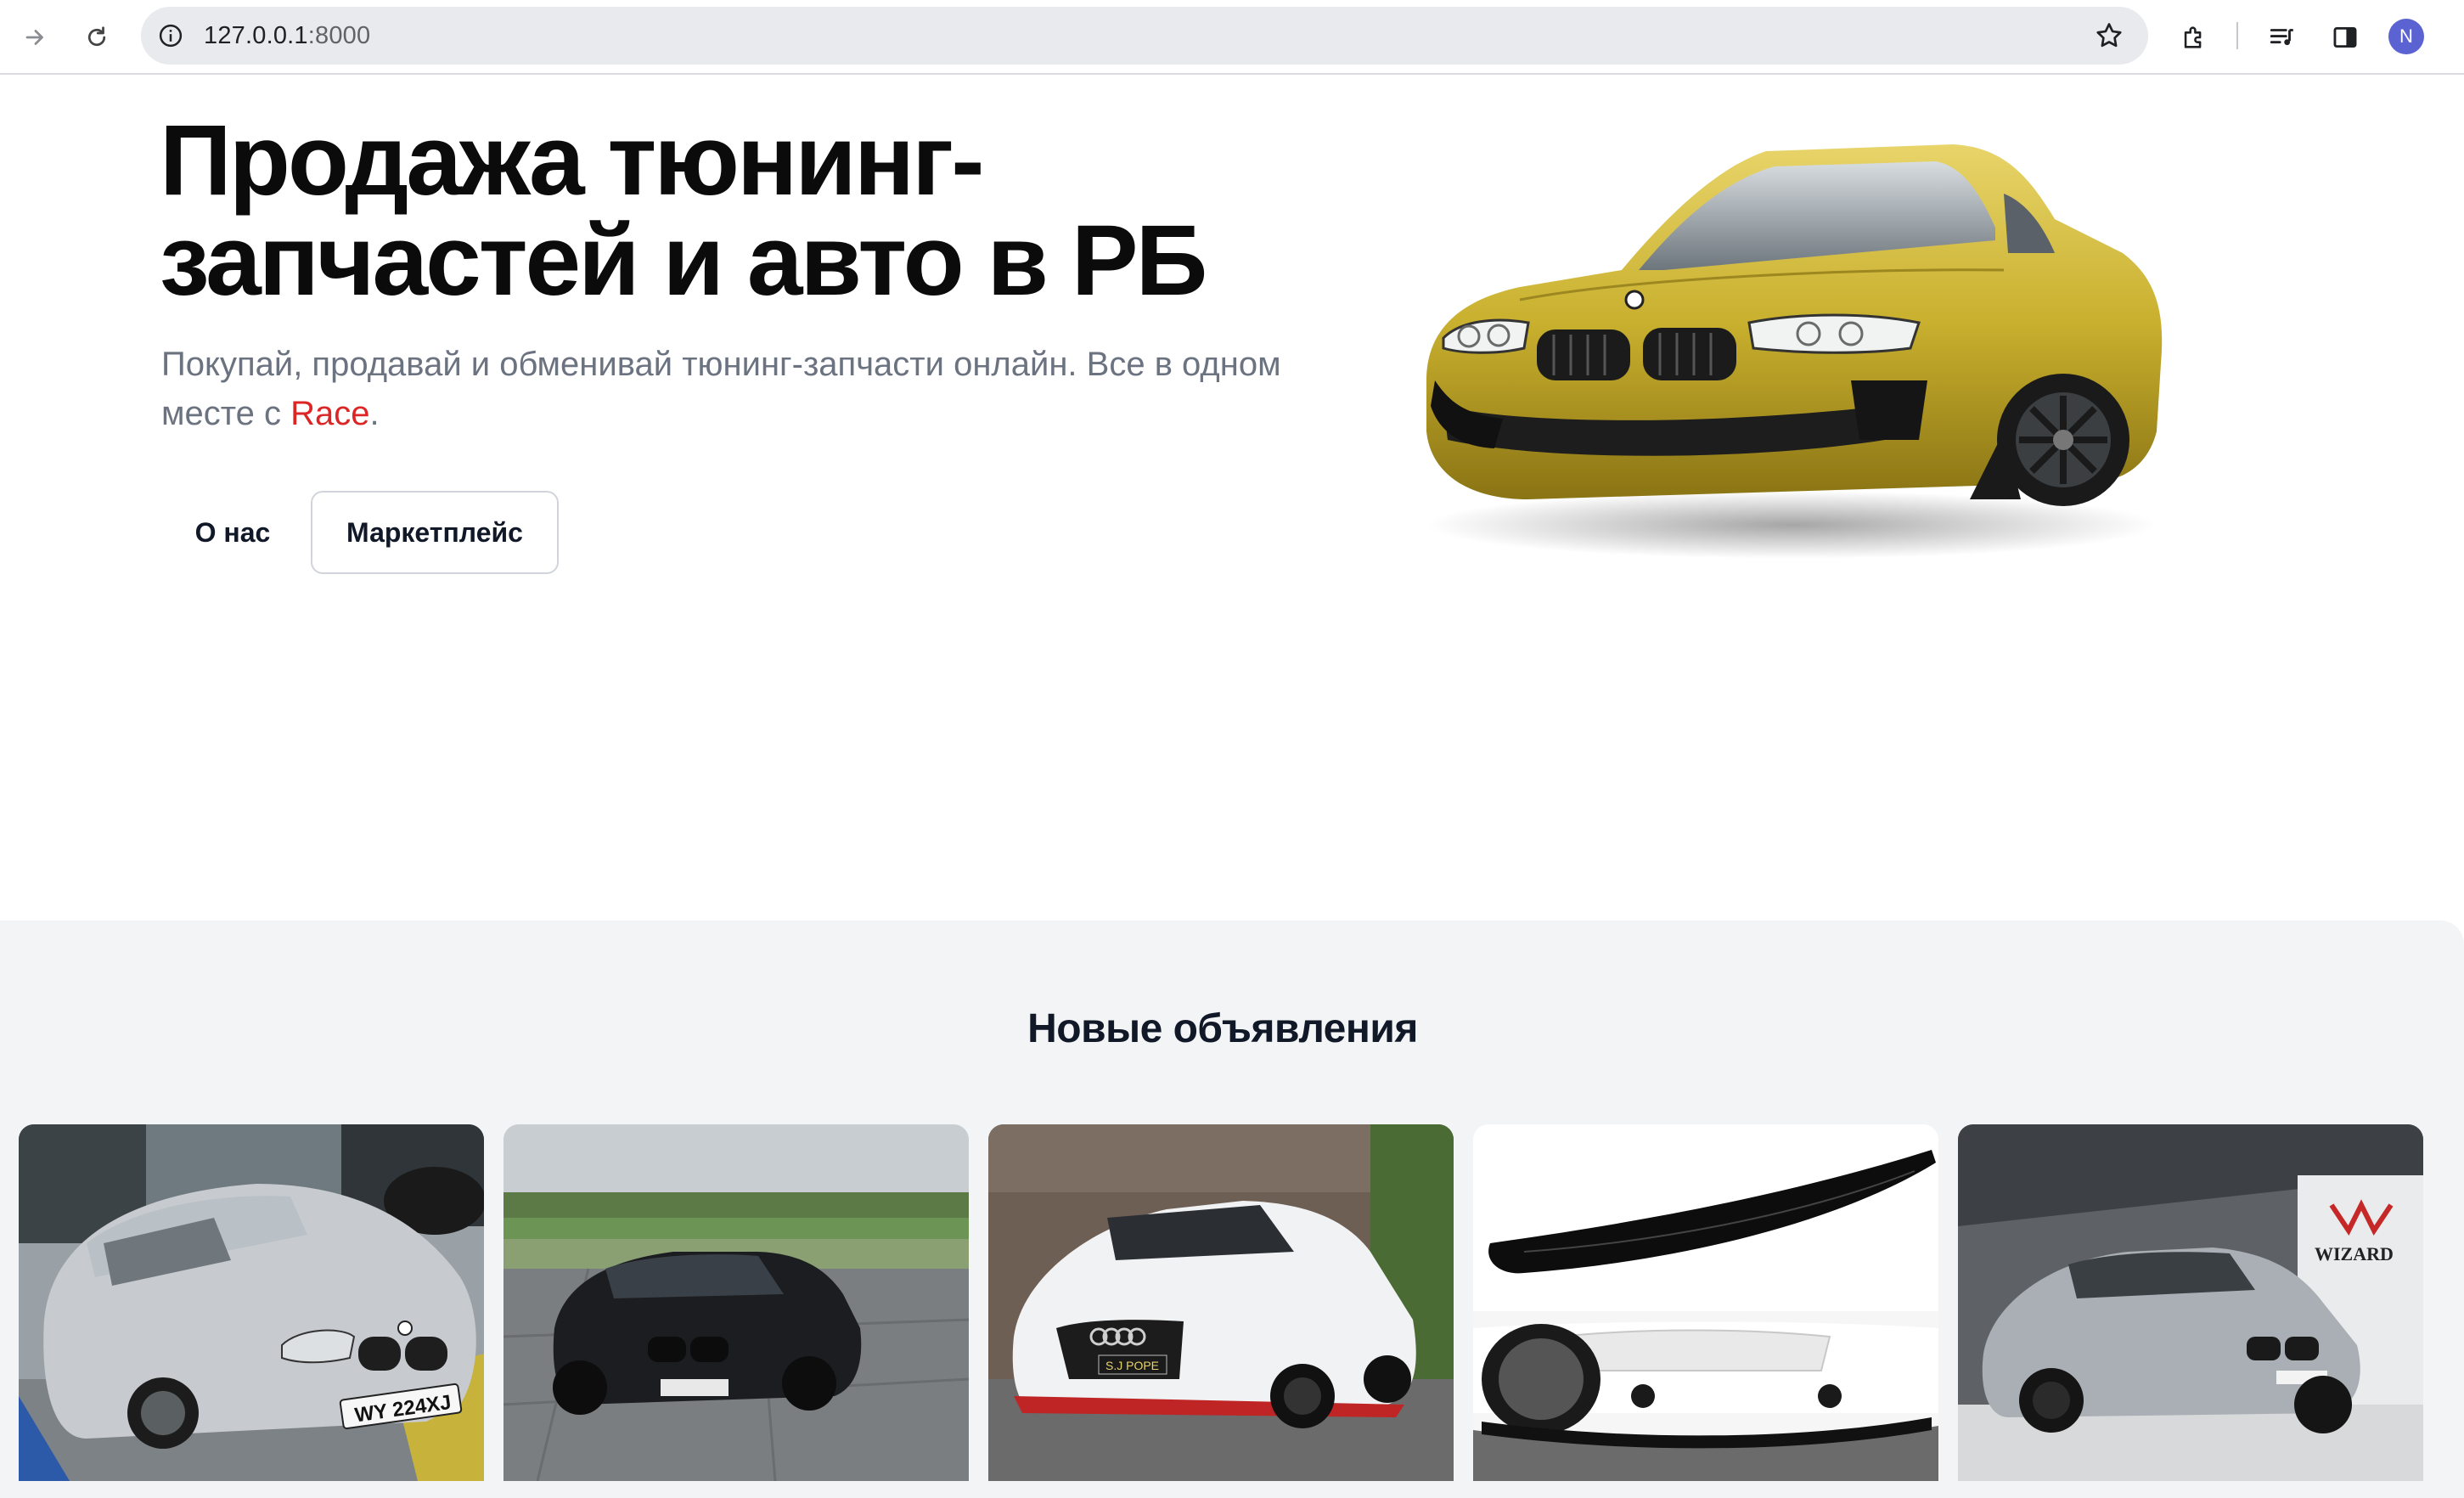 The width and height of the screenshot is (2464, 1498). I want to click on extensions-icon, so click(2194, 37).